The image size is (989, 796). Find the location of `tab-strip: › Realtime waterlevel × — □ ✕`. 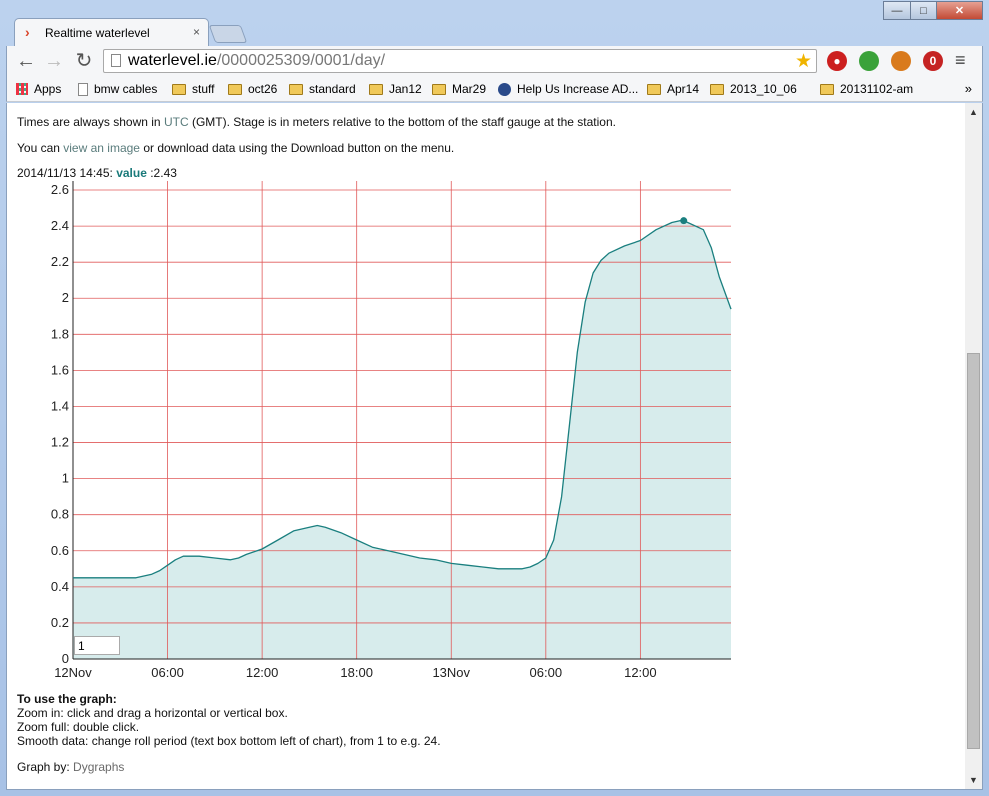

tab-strip: › Realtime waterlevel × — □ ✕ is located at coordinates (494, 23).